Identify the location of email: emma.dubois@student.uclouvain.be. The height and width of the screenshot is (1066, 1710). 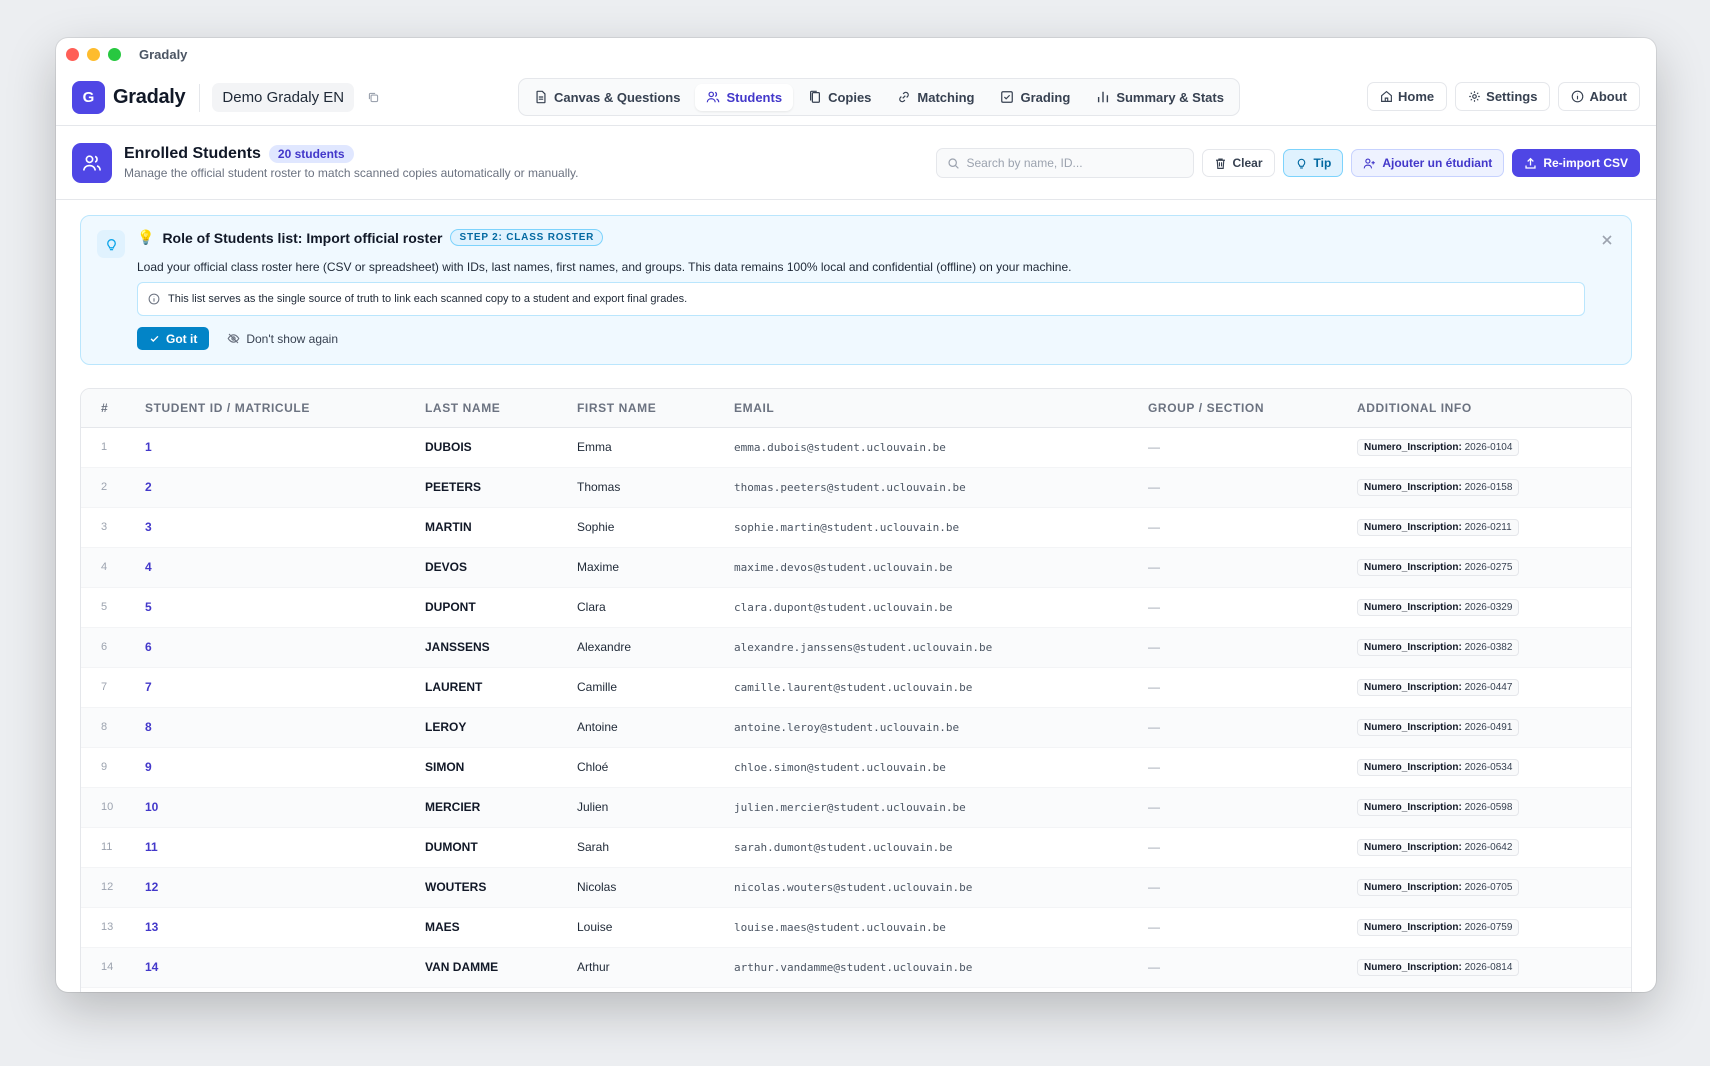
(941, 447).